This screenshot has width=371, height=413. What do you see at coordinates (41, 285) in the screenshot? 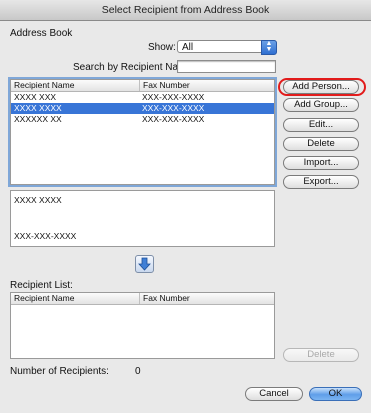
I see `recipient-list-heading: Recipient List:` at bounding box center [41, 285].